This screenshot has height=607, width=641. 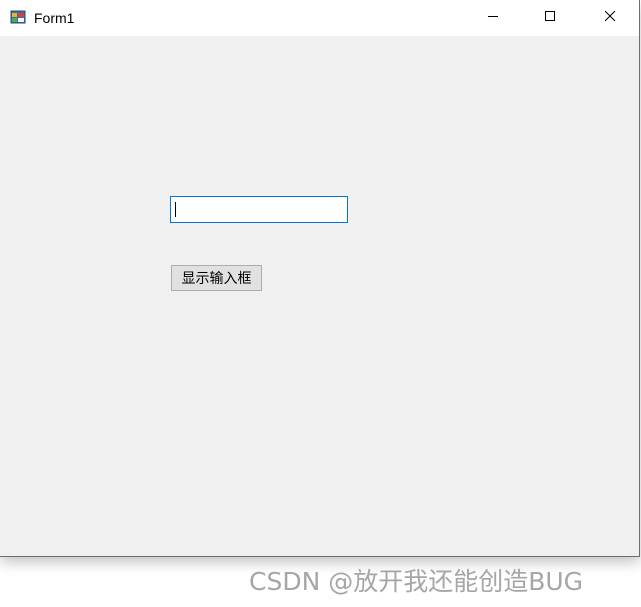 What do you see at coordinates (18, 17) in the screenshot?
I see `winforms-app-icon` at bounding box center [18, 17].